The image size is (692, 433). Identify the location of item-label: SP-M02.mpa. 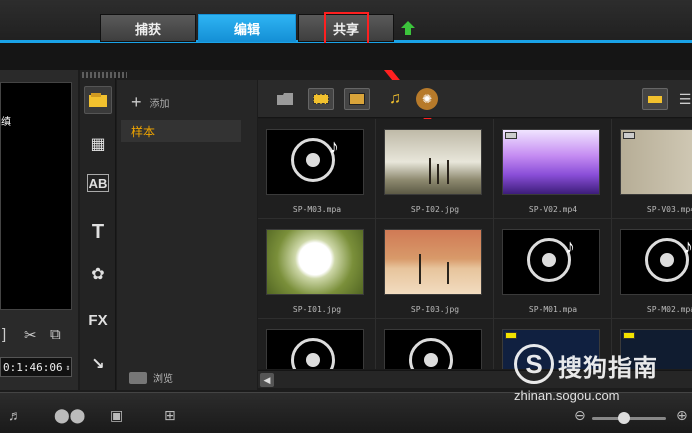
(669, 309).